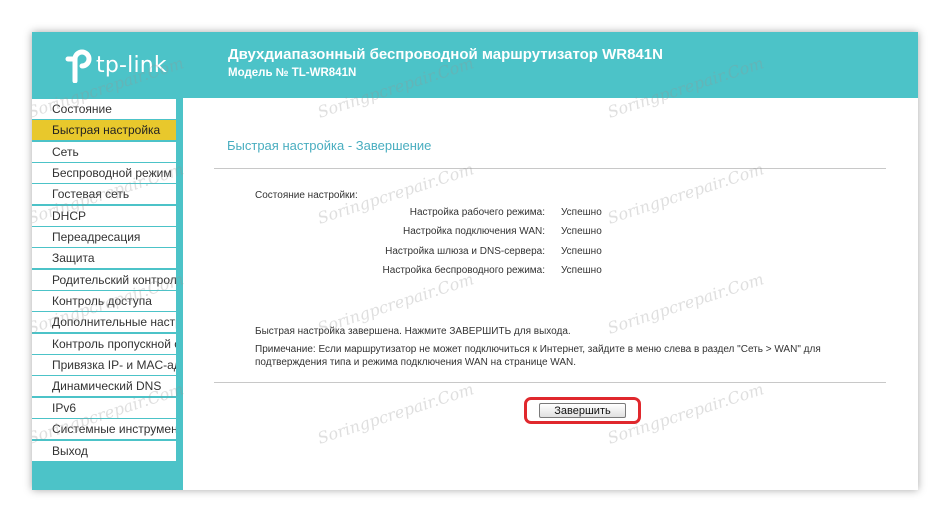  I want to click on tp-link-logo: tp-link, so click(114, 65).